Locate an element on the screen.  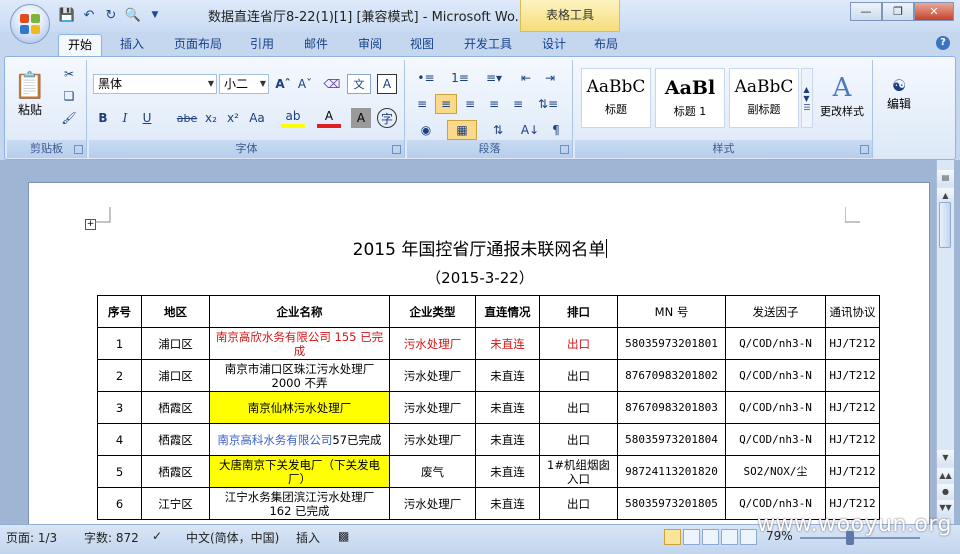
style-subtitle: AaBbC 副标题 is located at coordinates (764, 98).